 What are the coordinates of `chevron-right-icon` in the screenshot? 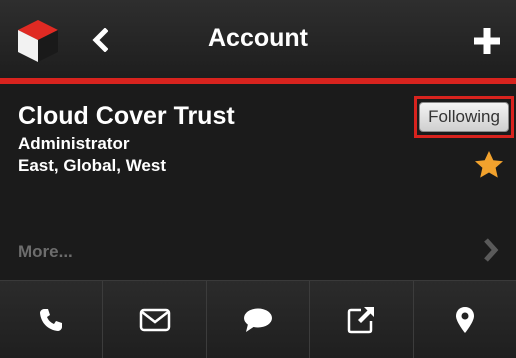 It's located at (491, 250).